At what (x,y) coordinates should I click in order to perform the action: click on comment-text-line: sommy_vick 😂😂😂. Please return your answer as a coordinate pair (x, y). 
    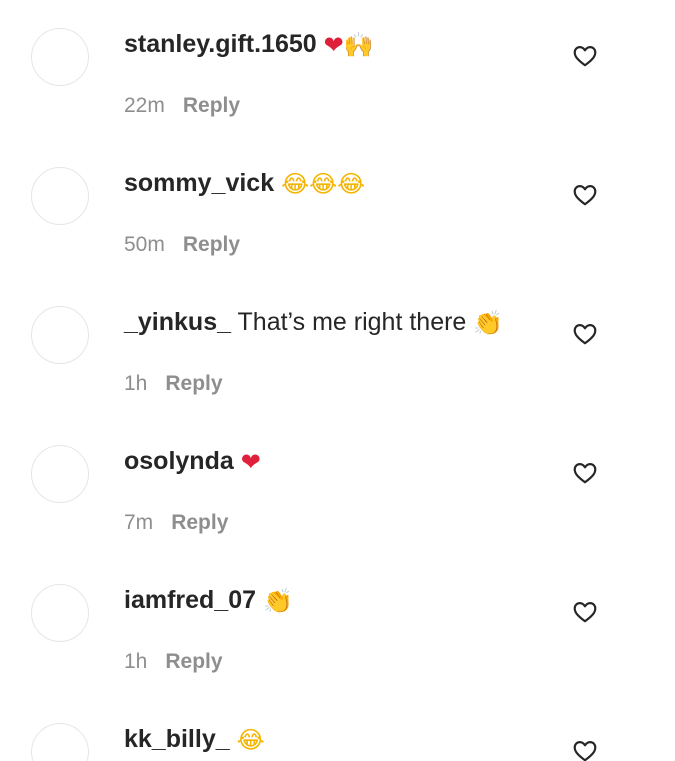
    Looking at the image, I should click on (244, 183).